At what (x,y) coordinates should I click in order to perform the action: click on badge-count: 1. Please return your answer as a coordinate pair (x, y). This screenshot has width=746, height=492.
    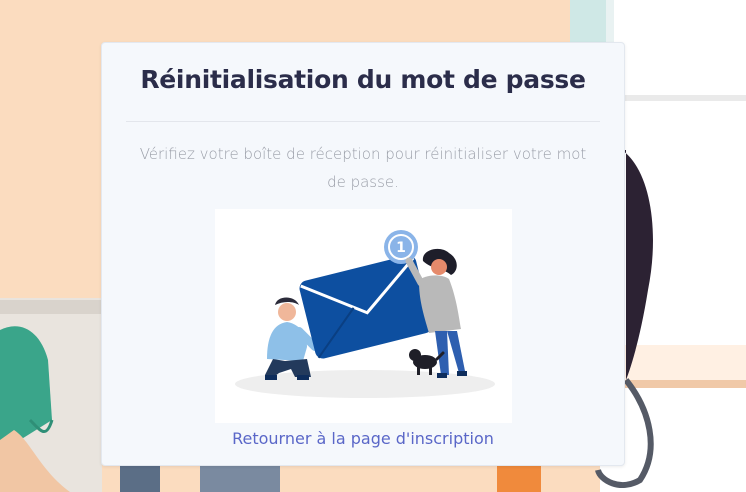
    Looking at the image, I should click on (401, 248).